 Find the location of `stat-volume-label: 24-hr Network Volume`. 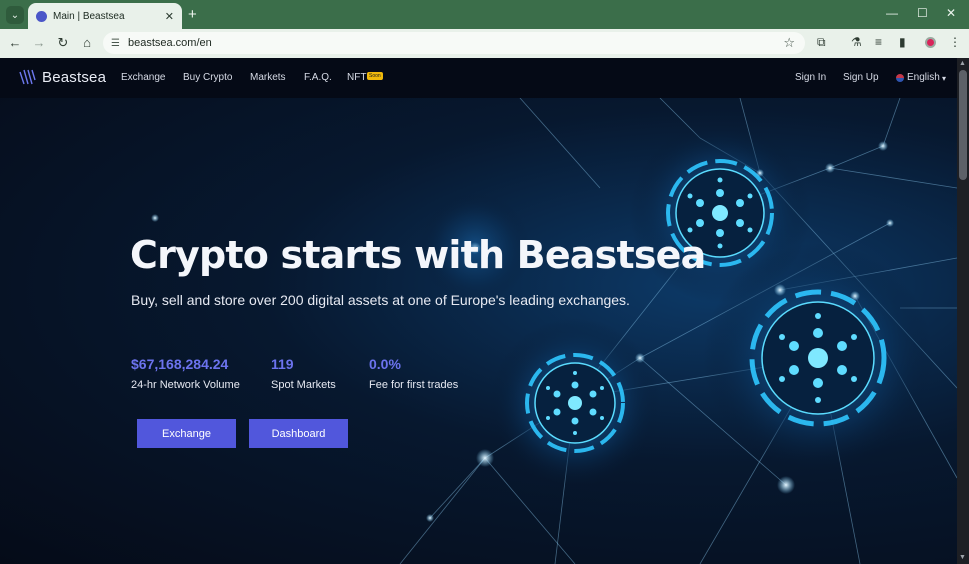

stat-volume-label: 24-hr Network Volume is located at coordinates (185, 385).